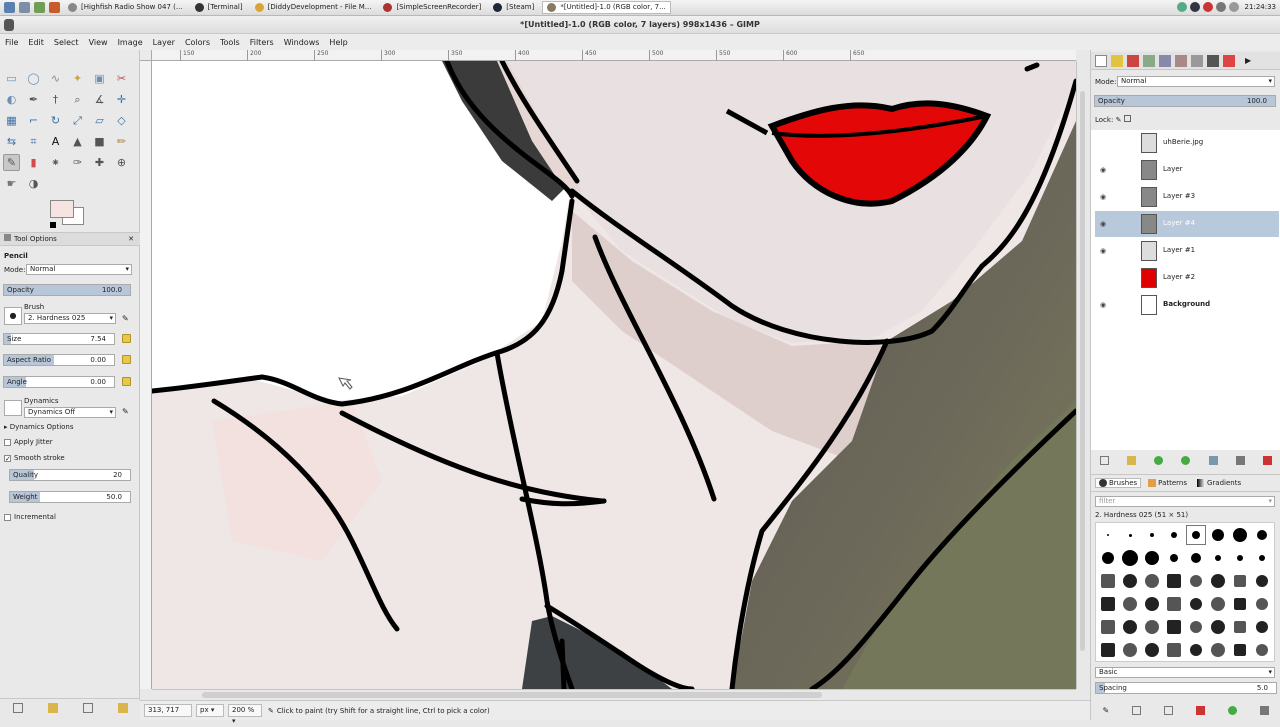  Describe the element at coordinates (55, 120) in the screenshot. I see `rotate-icon: ↻` at that location.